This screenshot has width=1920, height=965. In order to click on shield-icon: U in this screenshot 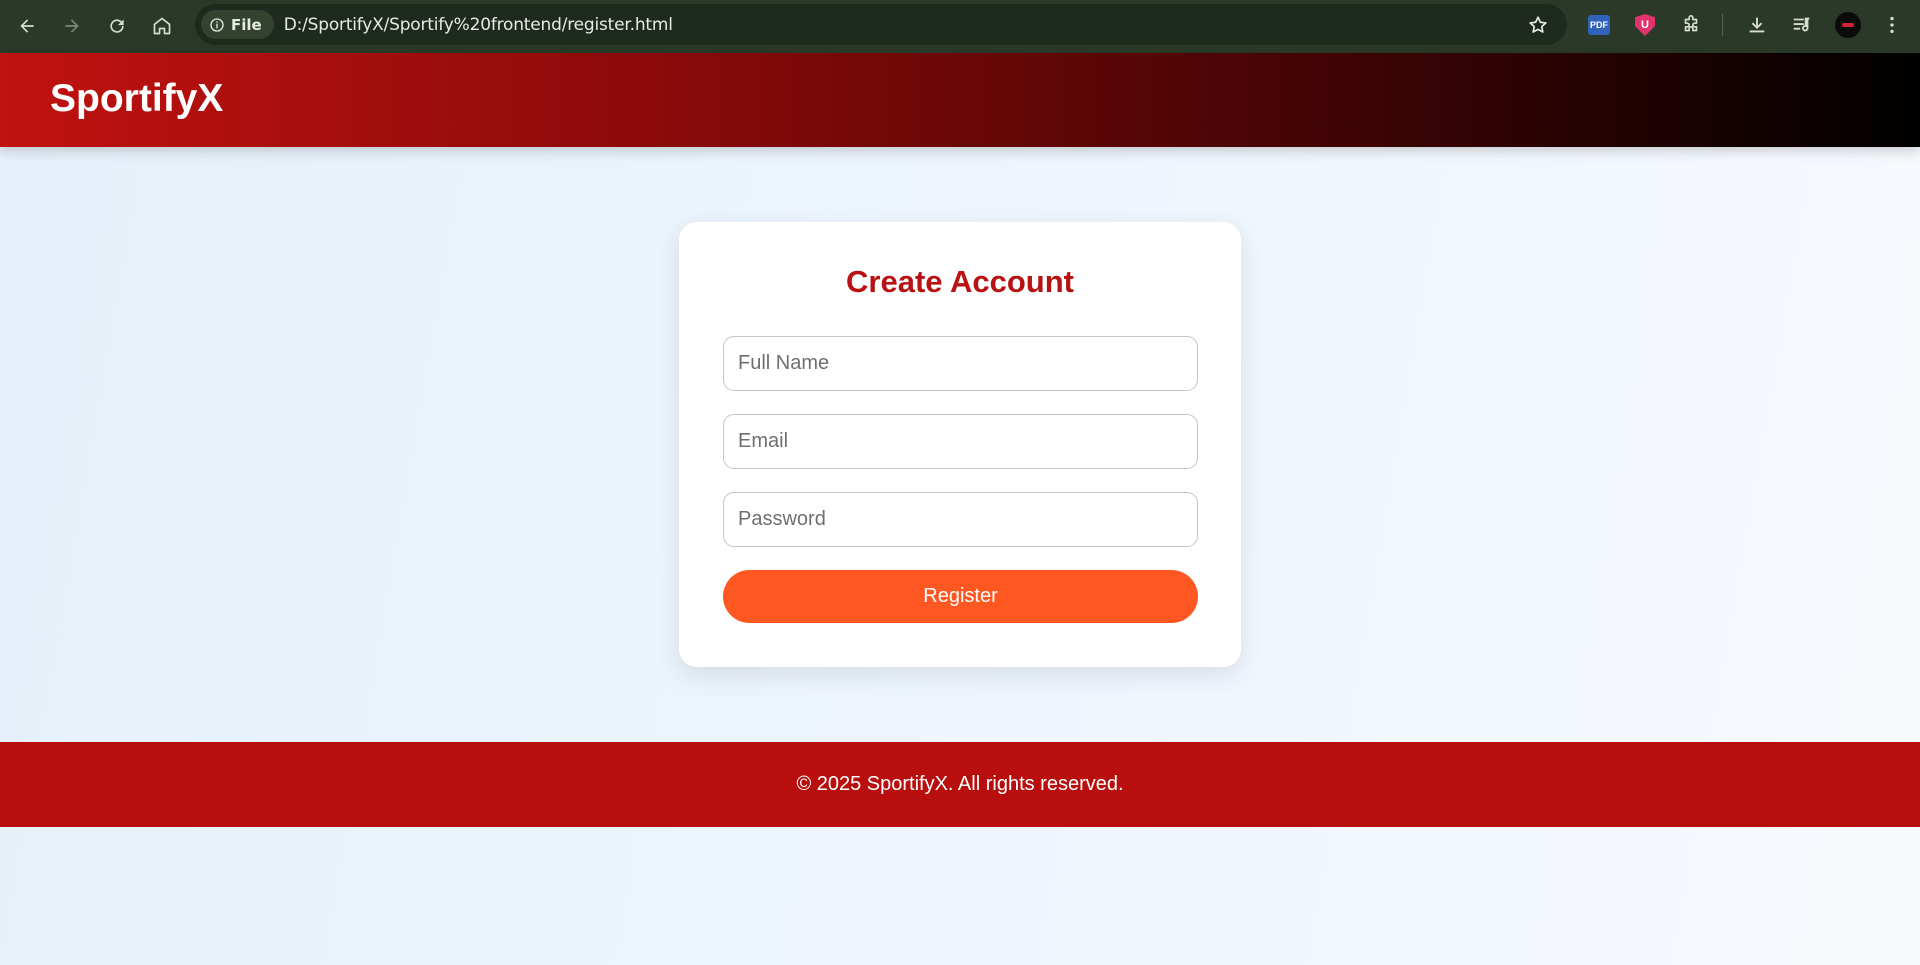, I will do `click(1645, 25)`.